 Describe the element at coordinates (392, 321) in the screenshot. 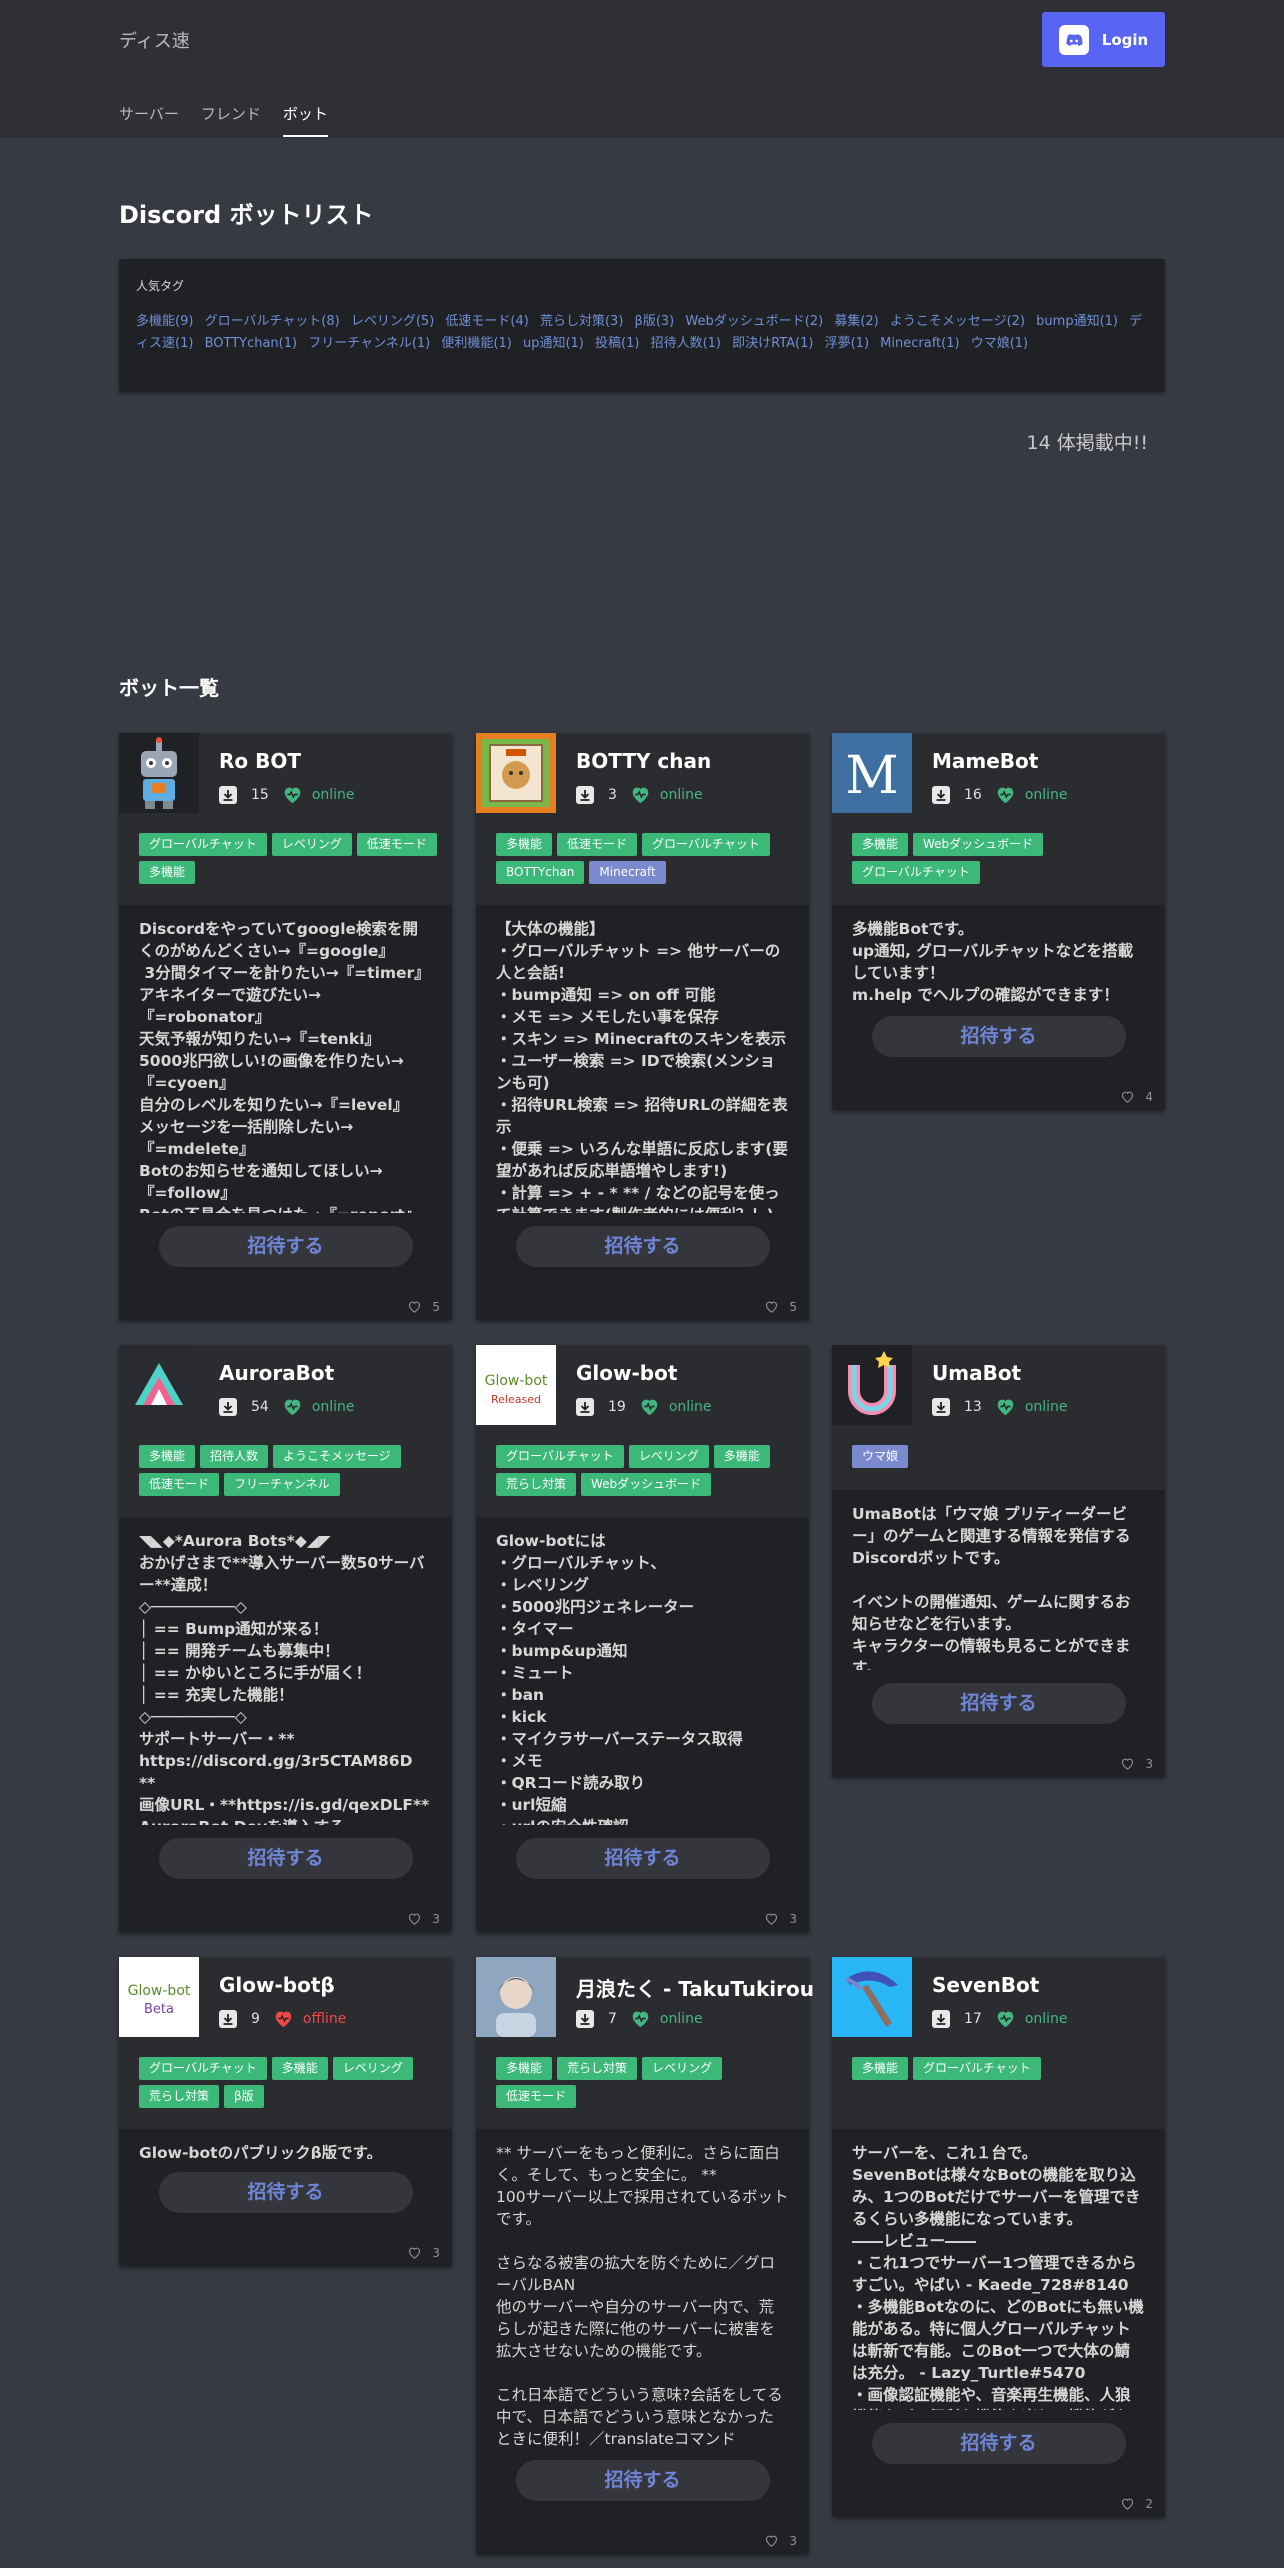

I see `popular-tag-link: レベリング(5)` at that location.